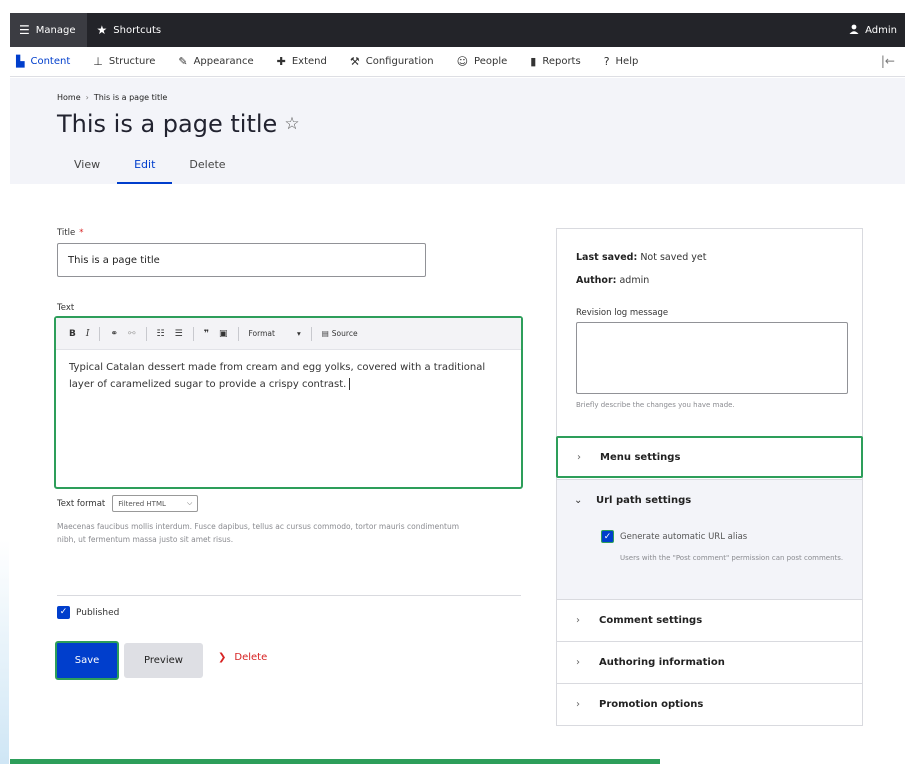 The width and height of the screenshot is (905, 764). I want to click on authoring-information-label: Authoring information, so click(662, 662).